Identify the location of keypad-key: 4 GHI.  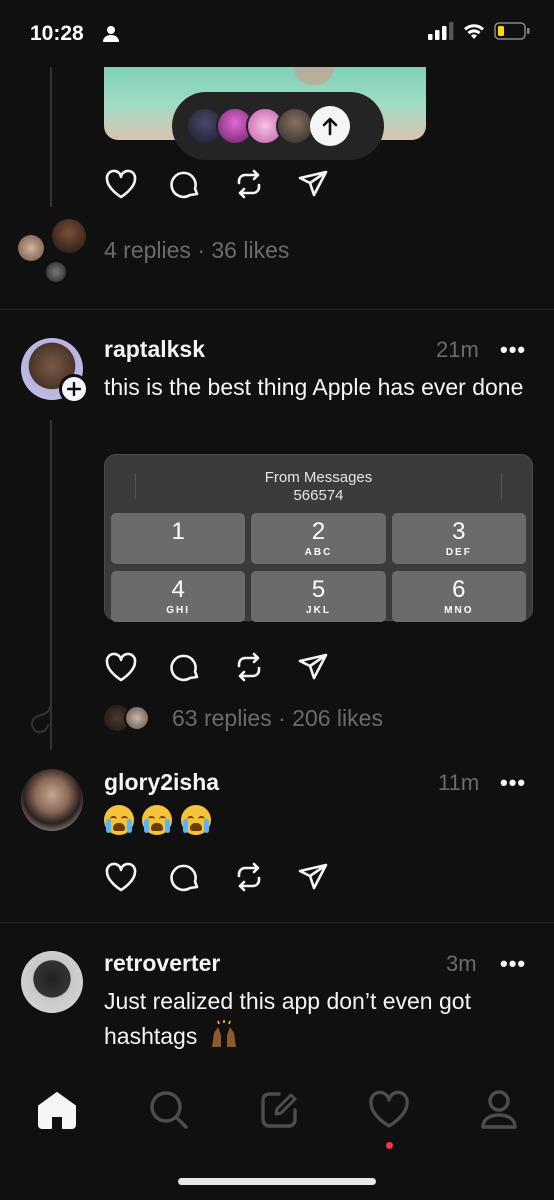
(178, 596).